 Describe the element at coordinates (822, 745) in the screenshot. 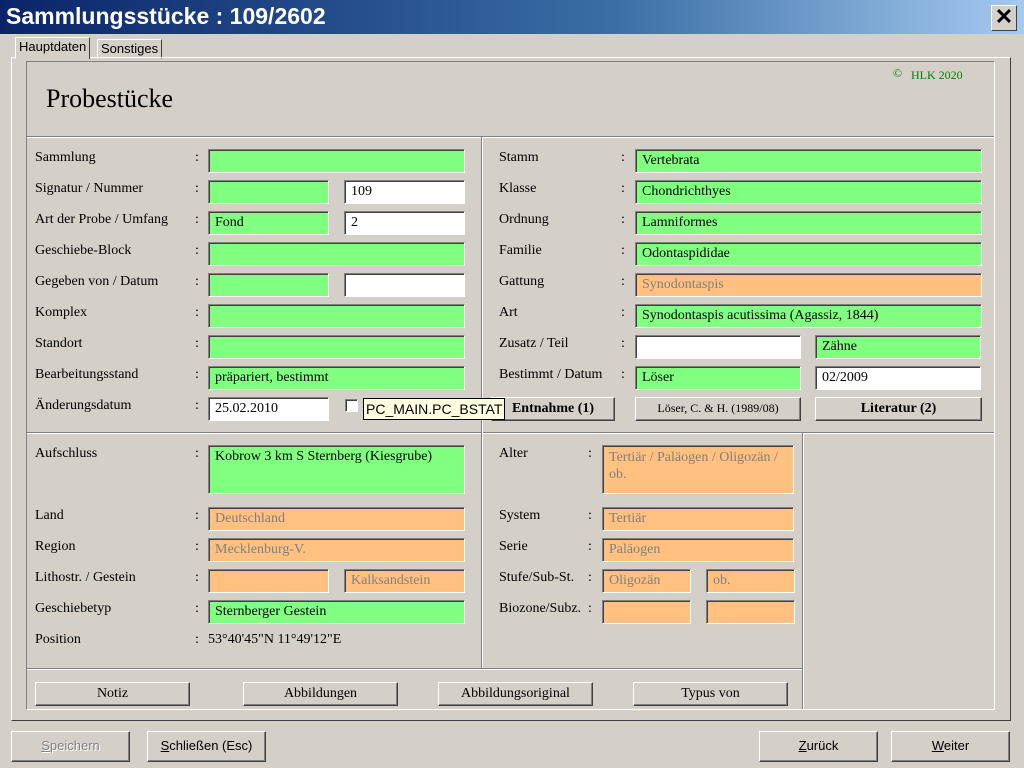

I see `zurueck-label: urück` at that location.